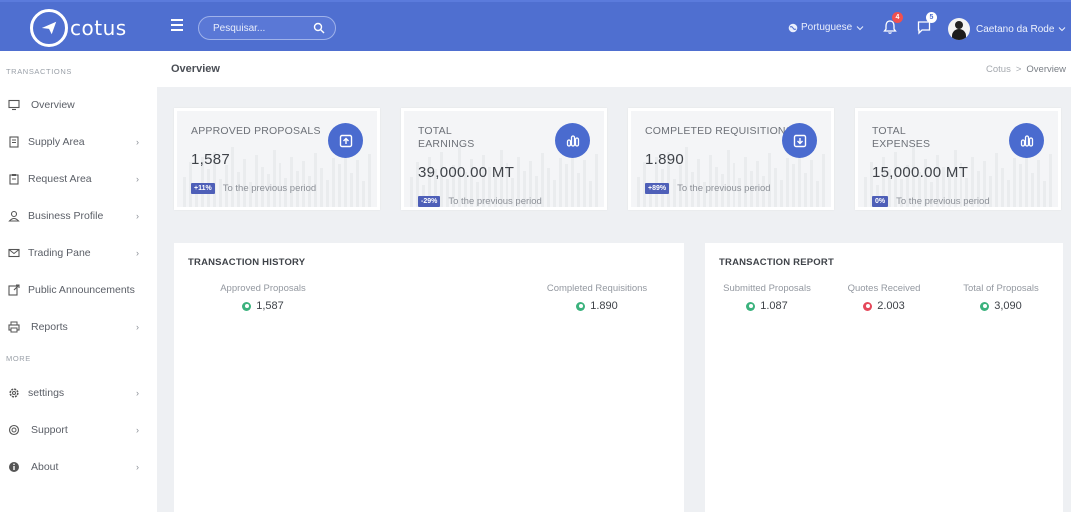  What do you see at coordinates (767, 297) in the screenshot?
I see `metric-submitted-proposals: Submitted Proposals 1.087` at bounding box center [767, 297].